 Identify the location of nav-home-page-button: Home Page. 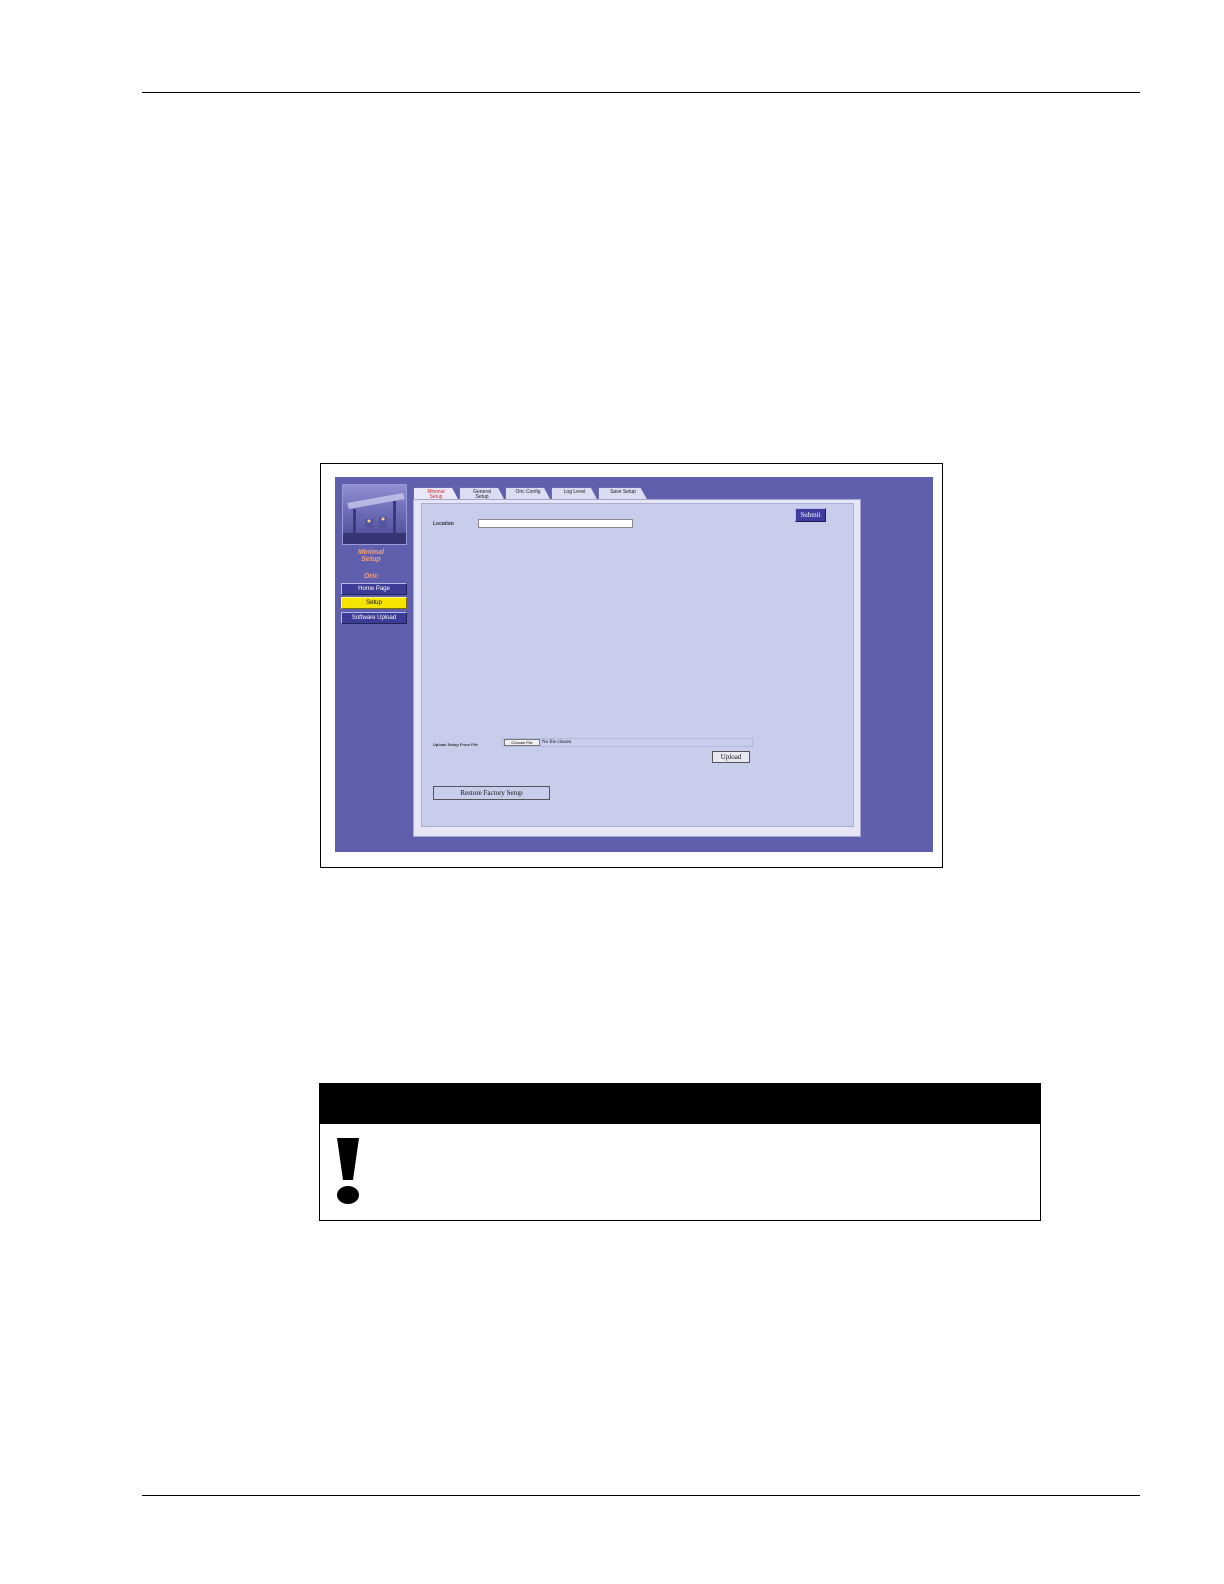
(374, 589).